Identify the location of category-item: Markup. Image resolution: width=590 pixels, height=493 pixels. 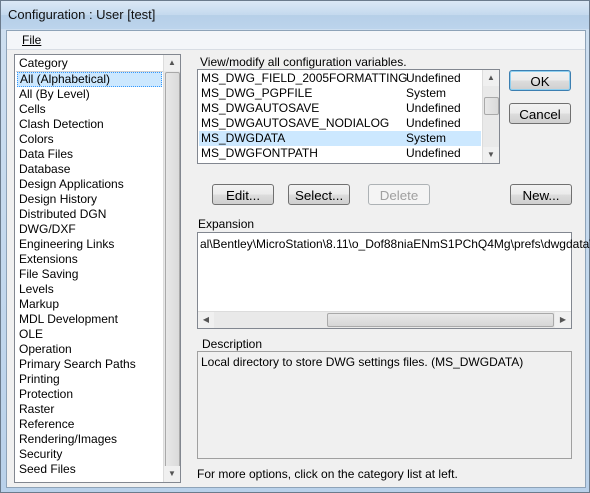
(89, 304).